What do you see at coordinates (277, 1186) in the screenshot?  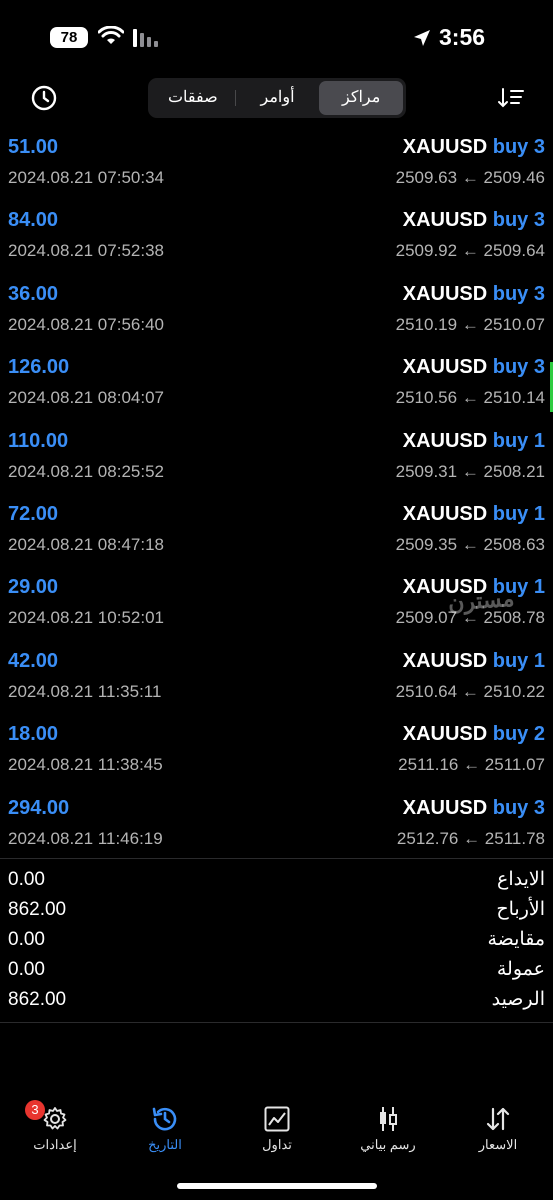 I see `home-indicator` at bounding box center [277, 1186].